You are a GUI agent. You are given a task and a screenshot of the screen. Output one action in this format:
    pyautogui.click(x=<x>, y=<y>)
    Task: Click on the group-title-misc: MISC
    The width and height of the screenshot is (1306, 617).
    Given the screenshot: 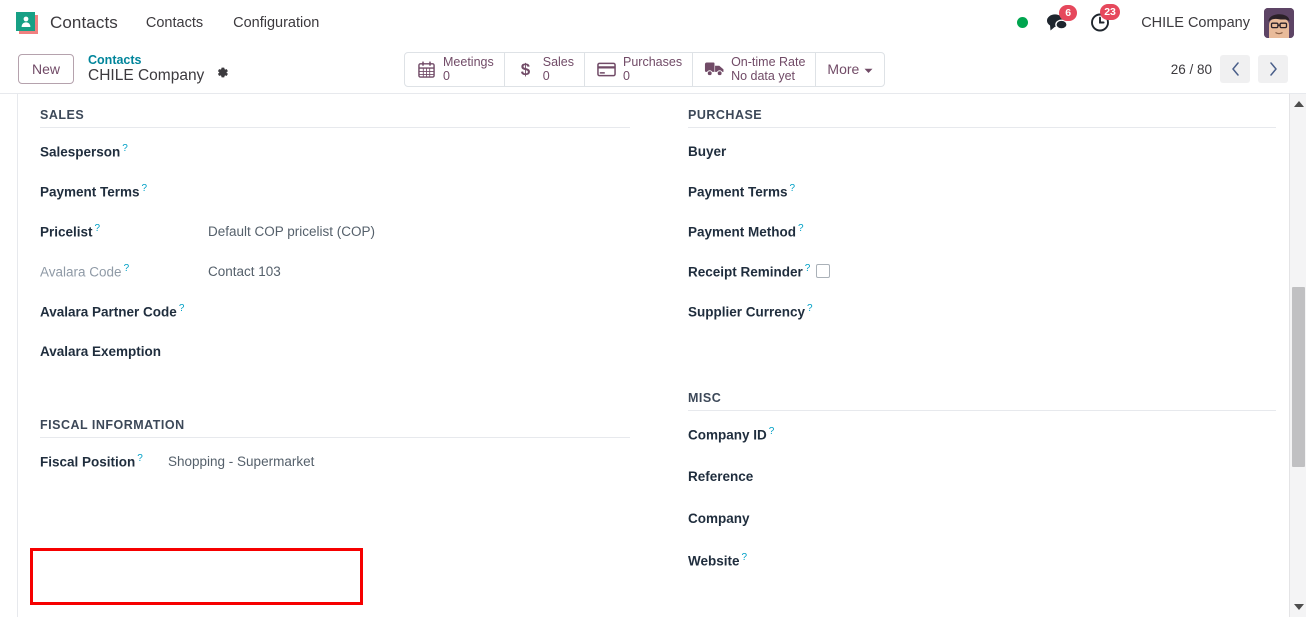 What is the action you would take?
    pyautogui.click(x=982, y=401)
    